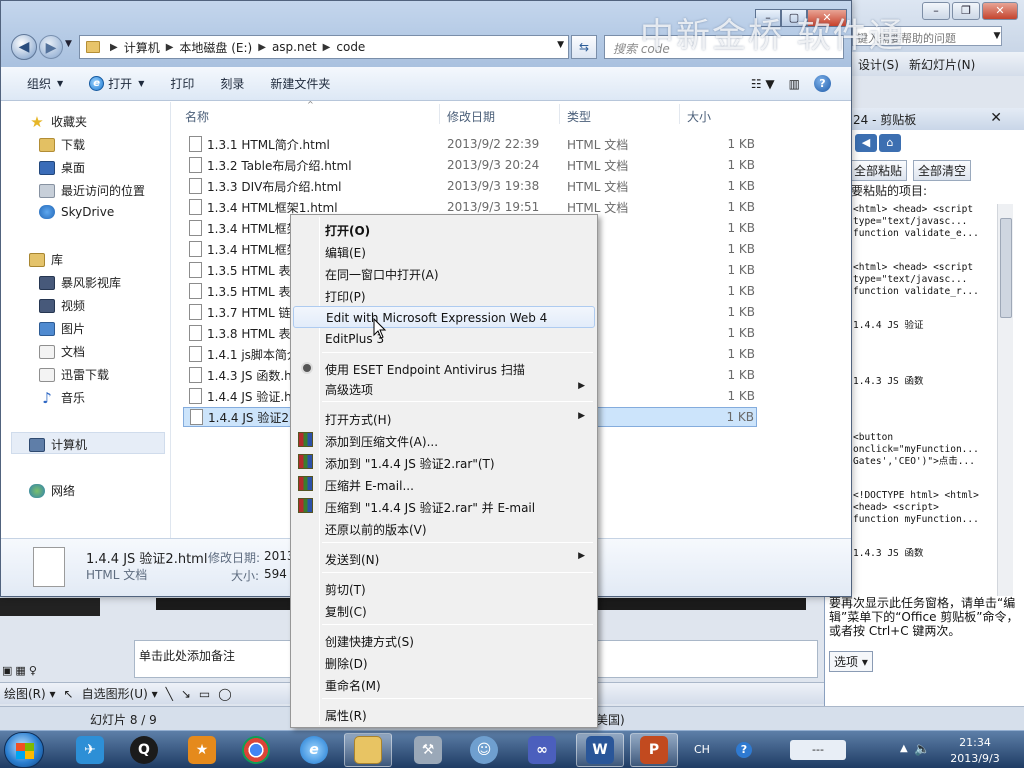 The width and height of the screenshot is (1024, 768). What do you see at coordinates (579, 116) in the screenshot?
I see `column-header-type: 类型` at bounding box center [579, 116].